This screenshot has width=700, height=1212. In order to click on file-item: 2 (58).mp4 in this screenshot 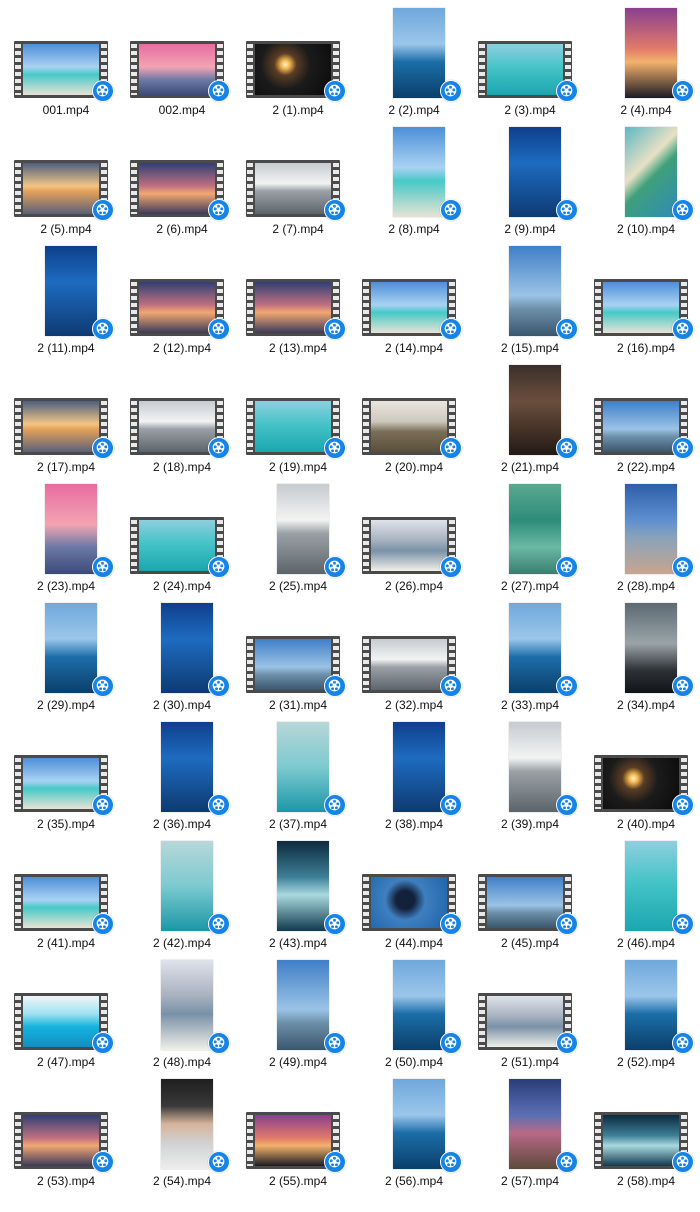, I will do `click(645, 1133)`.